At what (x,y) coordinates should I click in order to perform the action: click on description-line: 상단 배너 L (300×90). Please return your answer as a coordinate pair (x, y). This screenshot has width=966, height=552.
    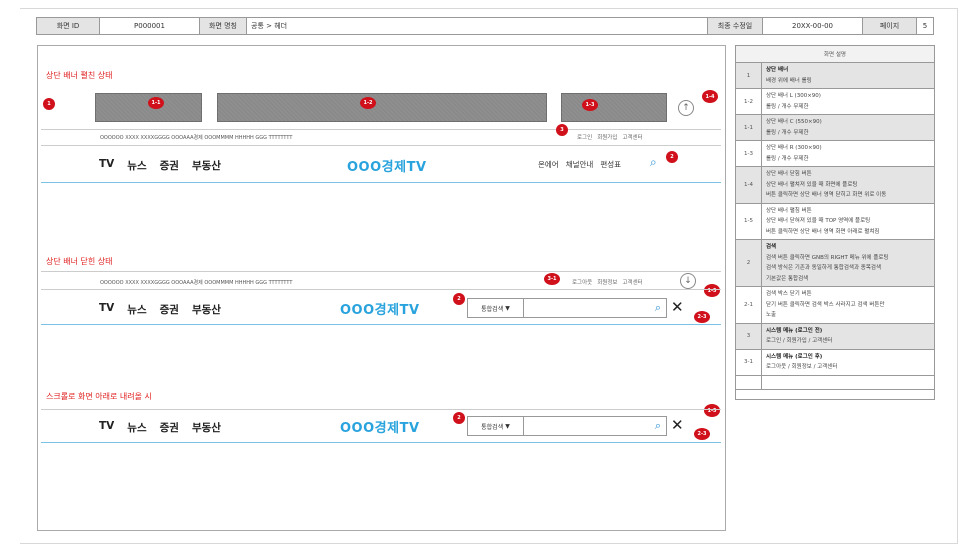
    Looking at the image, I should click on (793, 96).